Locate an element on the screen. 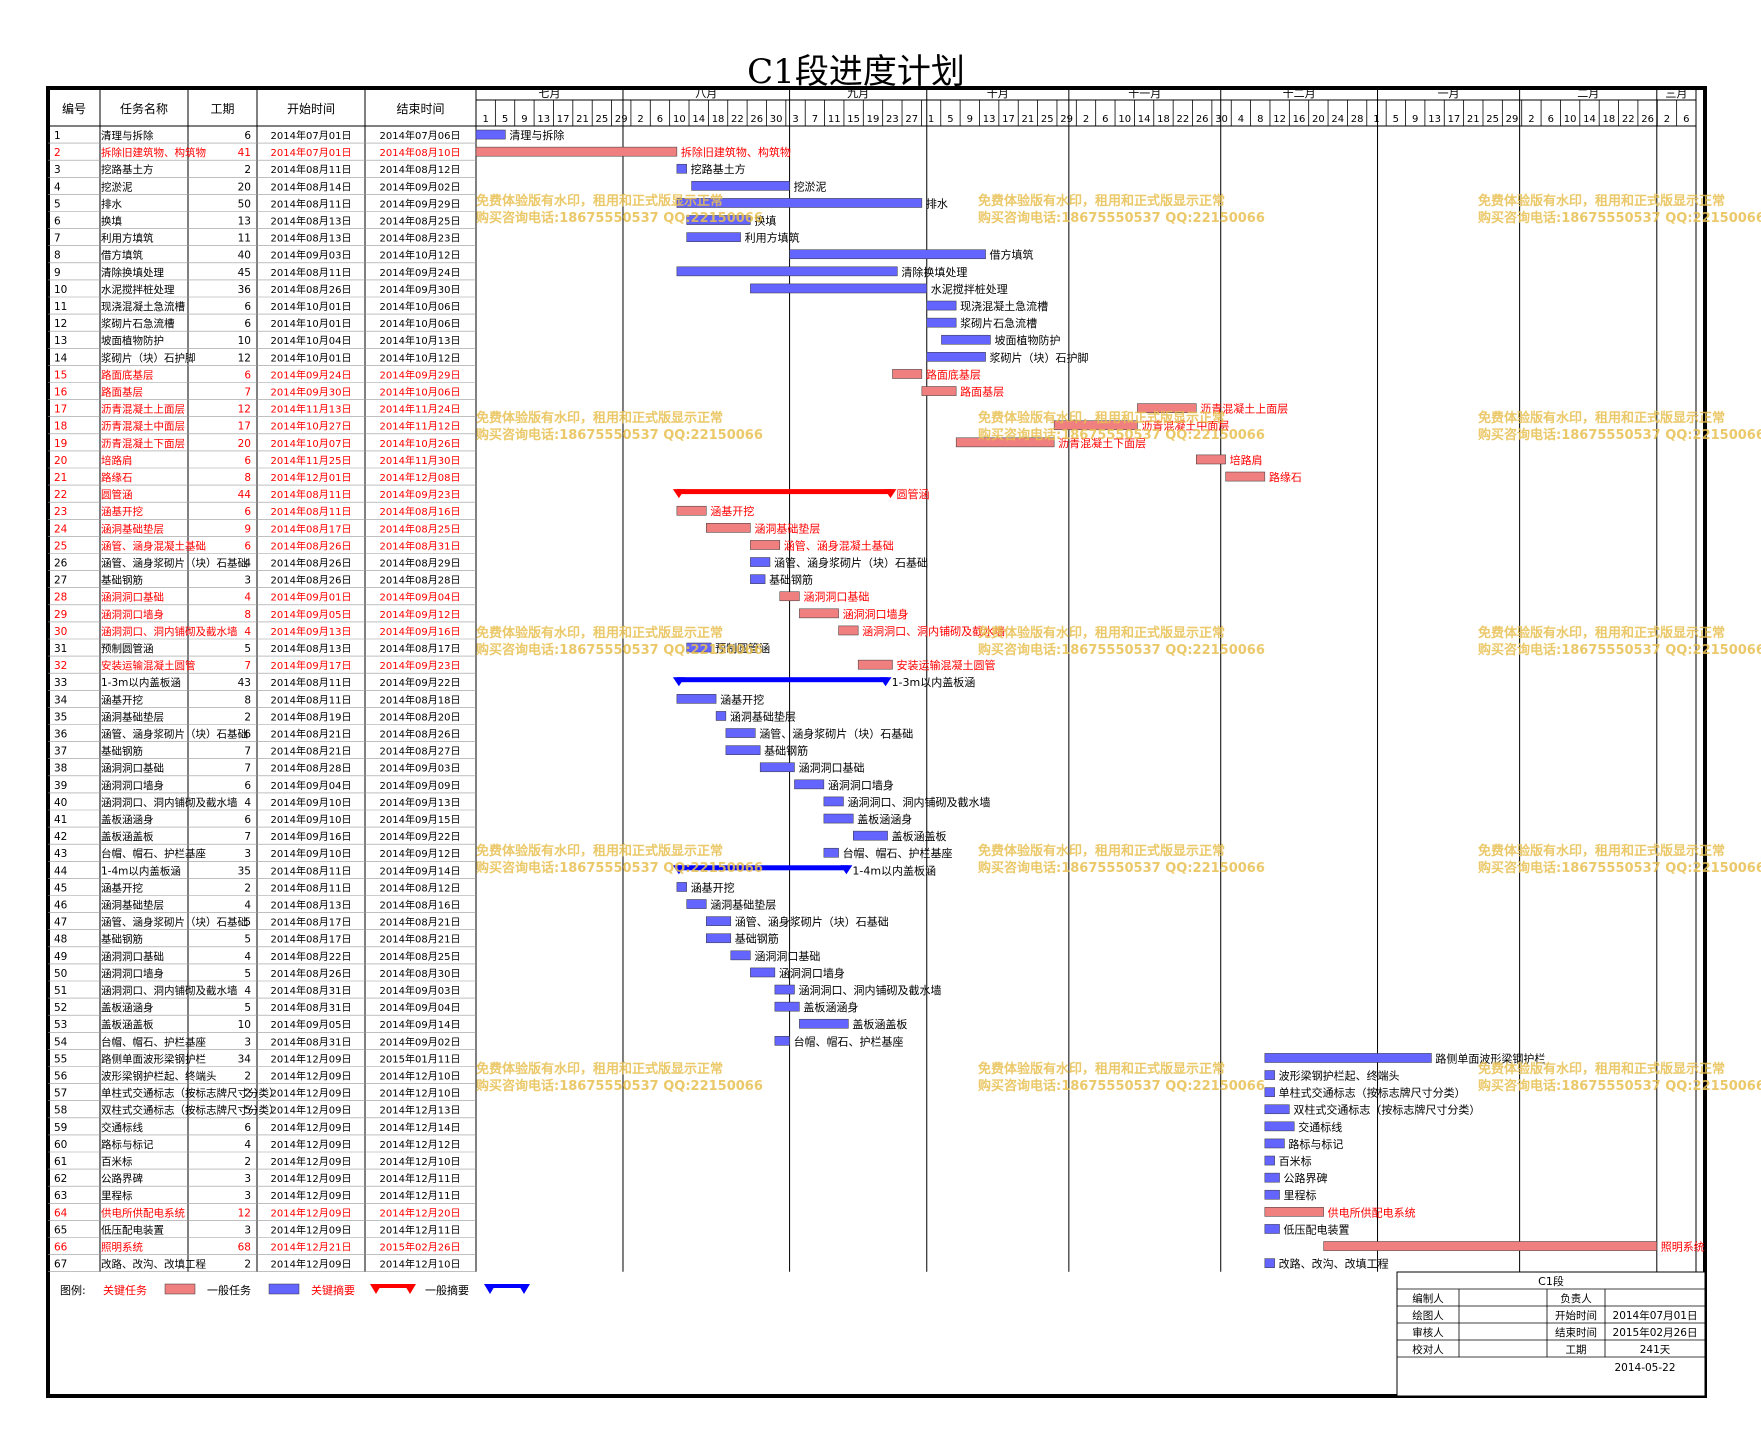  task-name: 涵洞洞口墙身 is located at coordinates (132, 785).